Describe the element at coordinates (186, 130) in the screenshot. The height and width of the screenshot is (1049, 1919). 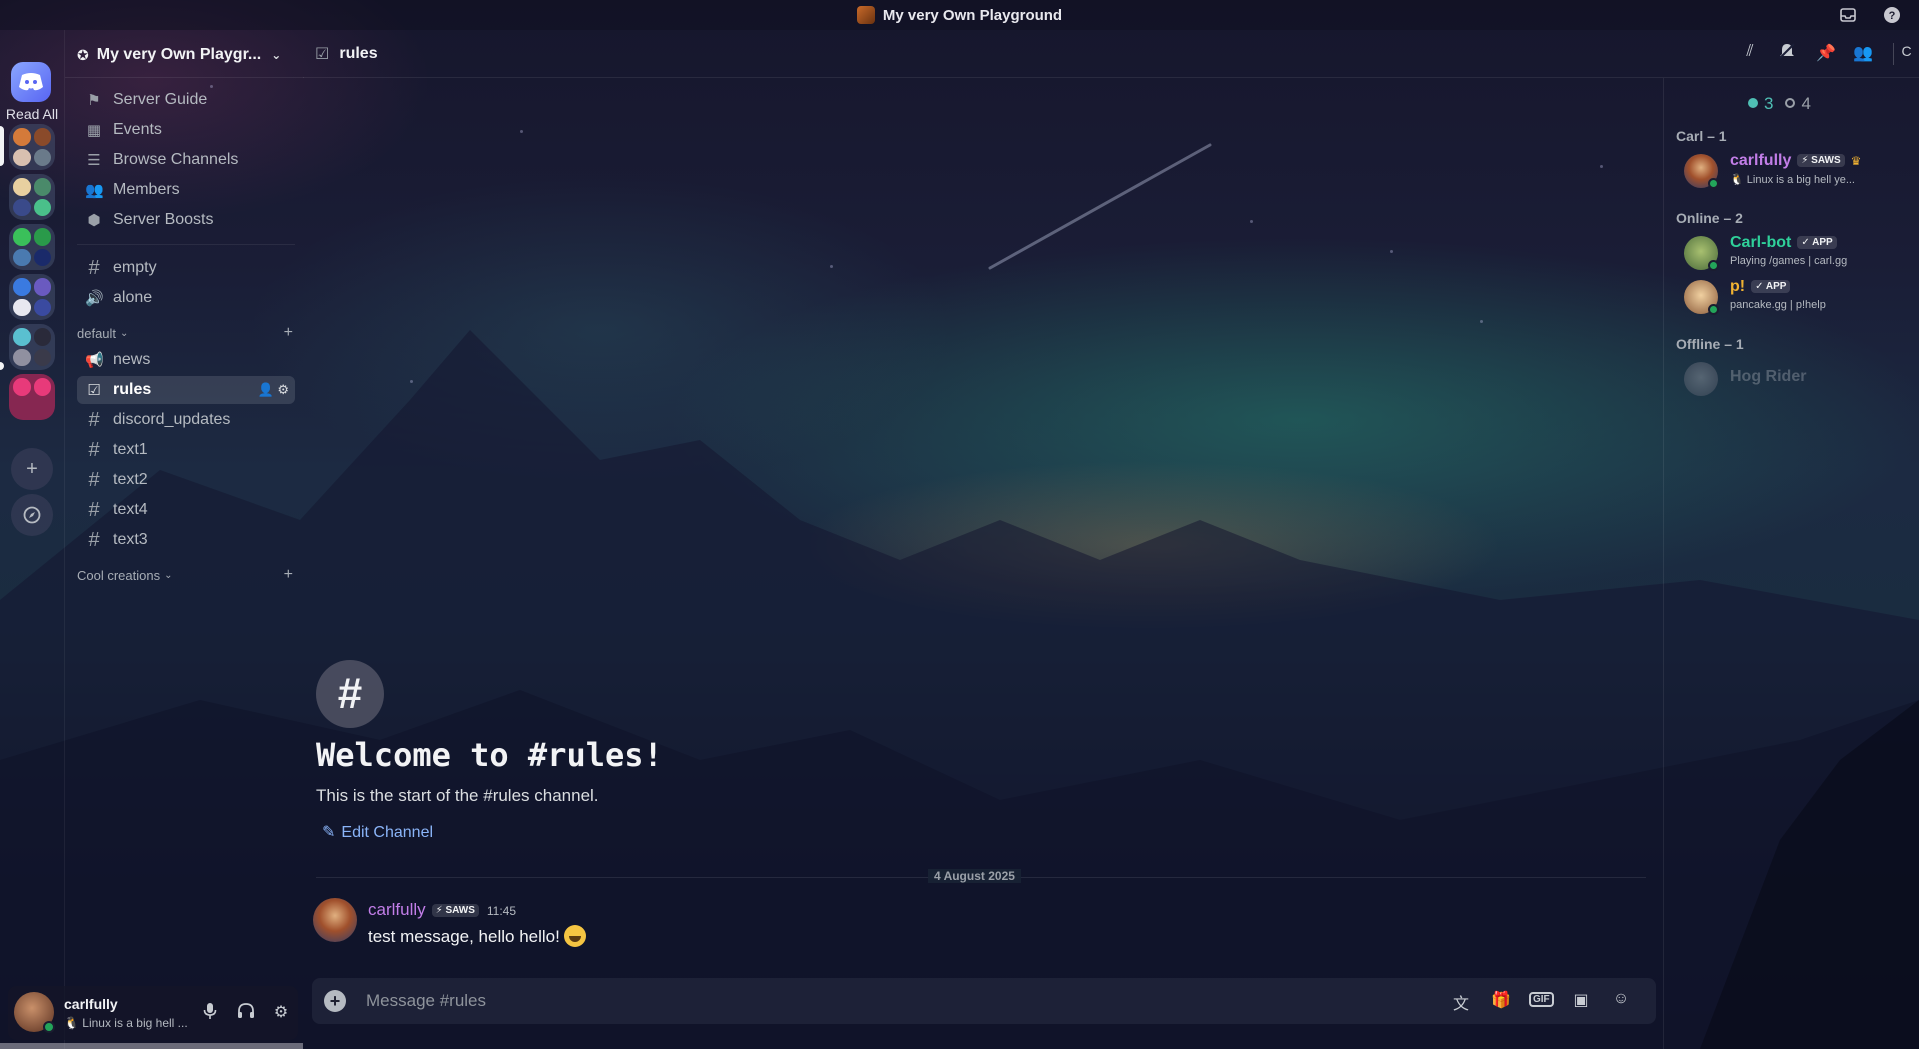
I see `nav-events: ▦ Events` at that location.